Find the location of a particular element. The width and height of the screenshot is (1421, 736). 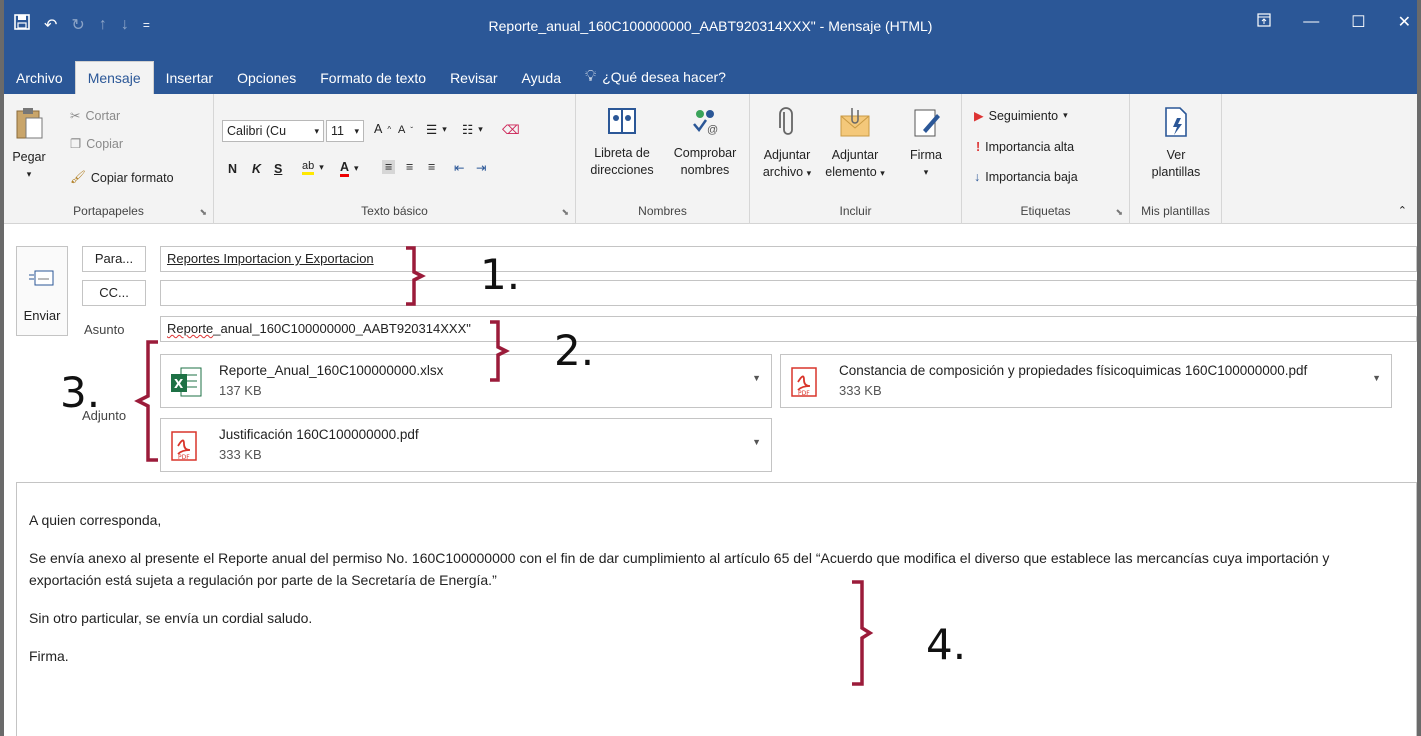

tab-revisar: Revisar is located at coordinates (473, 82).